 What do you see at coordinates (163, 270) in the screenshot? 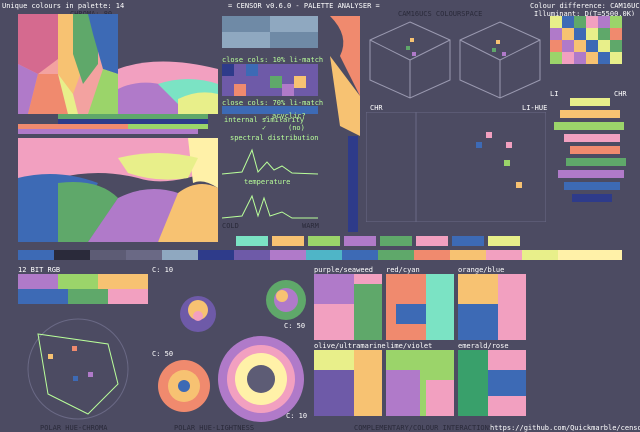
I see `c10-label: C: 10` at bounding box center [163, 270].